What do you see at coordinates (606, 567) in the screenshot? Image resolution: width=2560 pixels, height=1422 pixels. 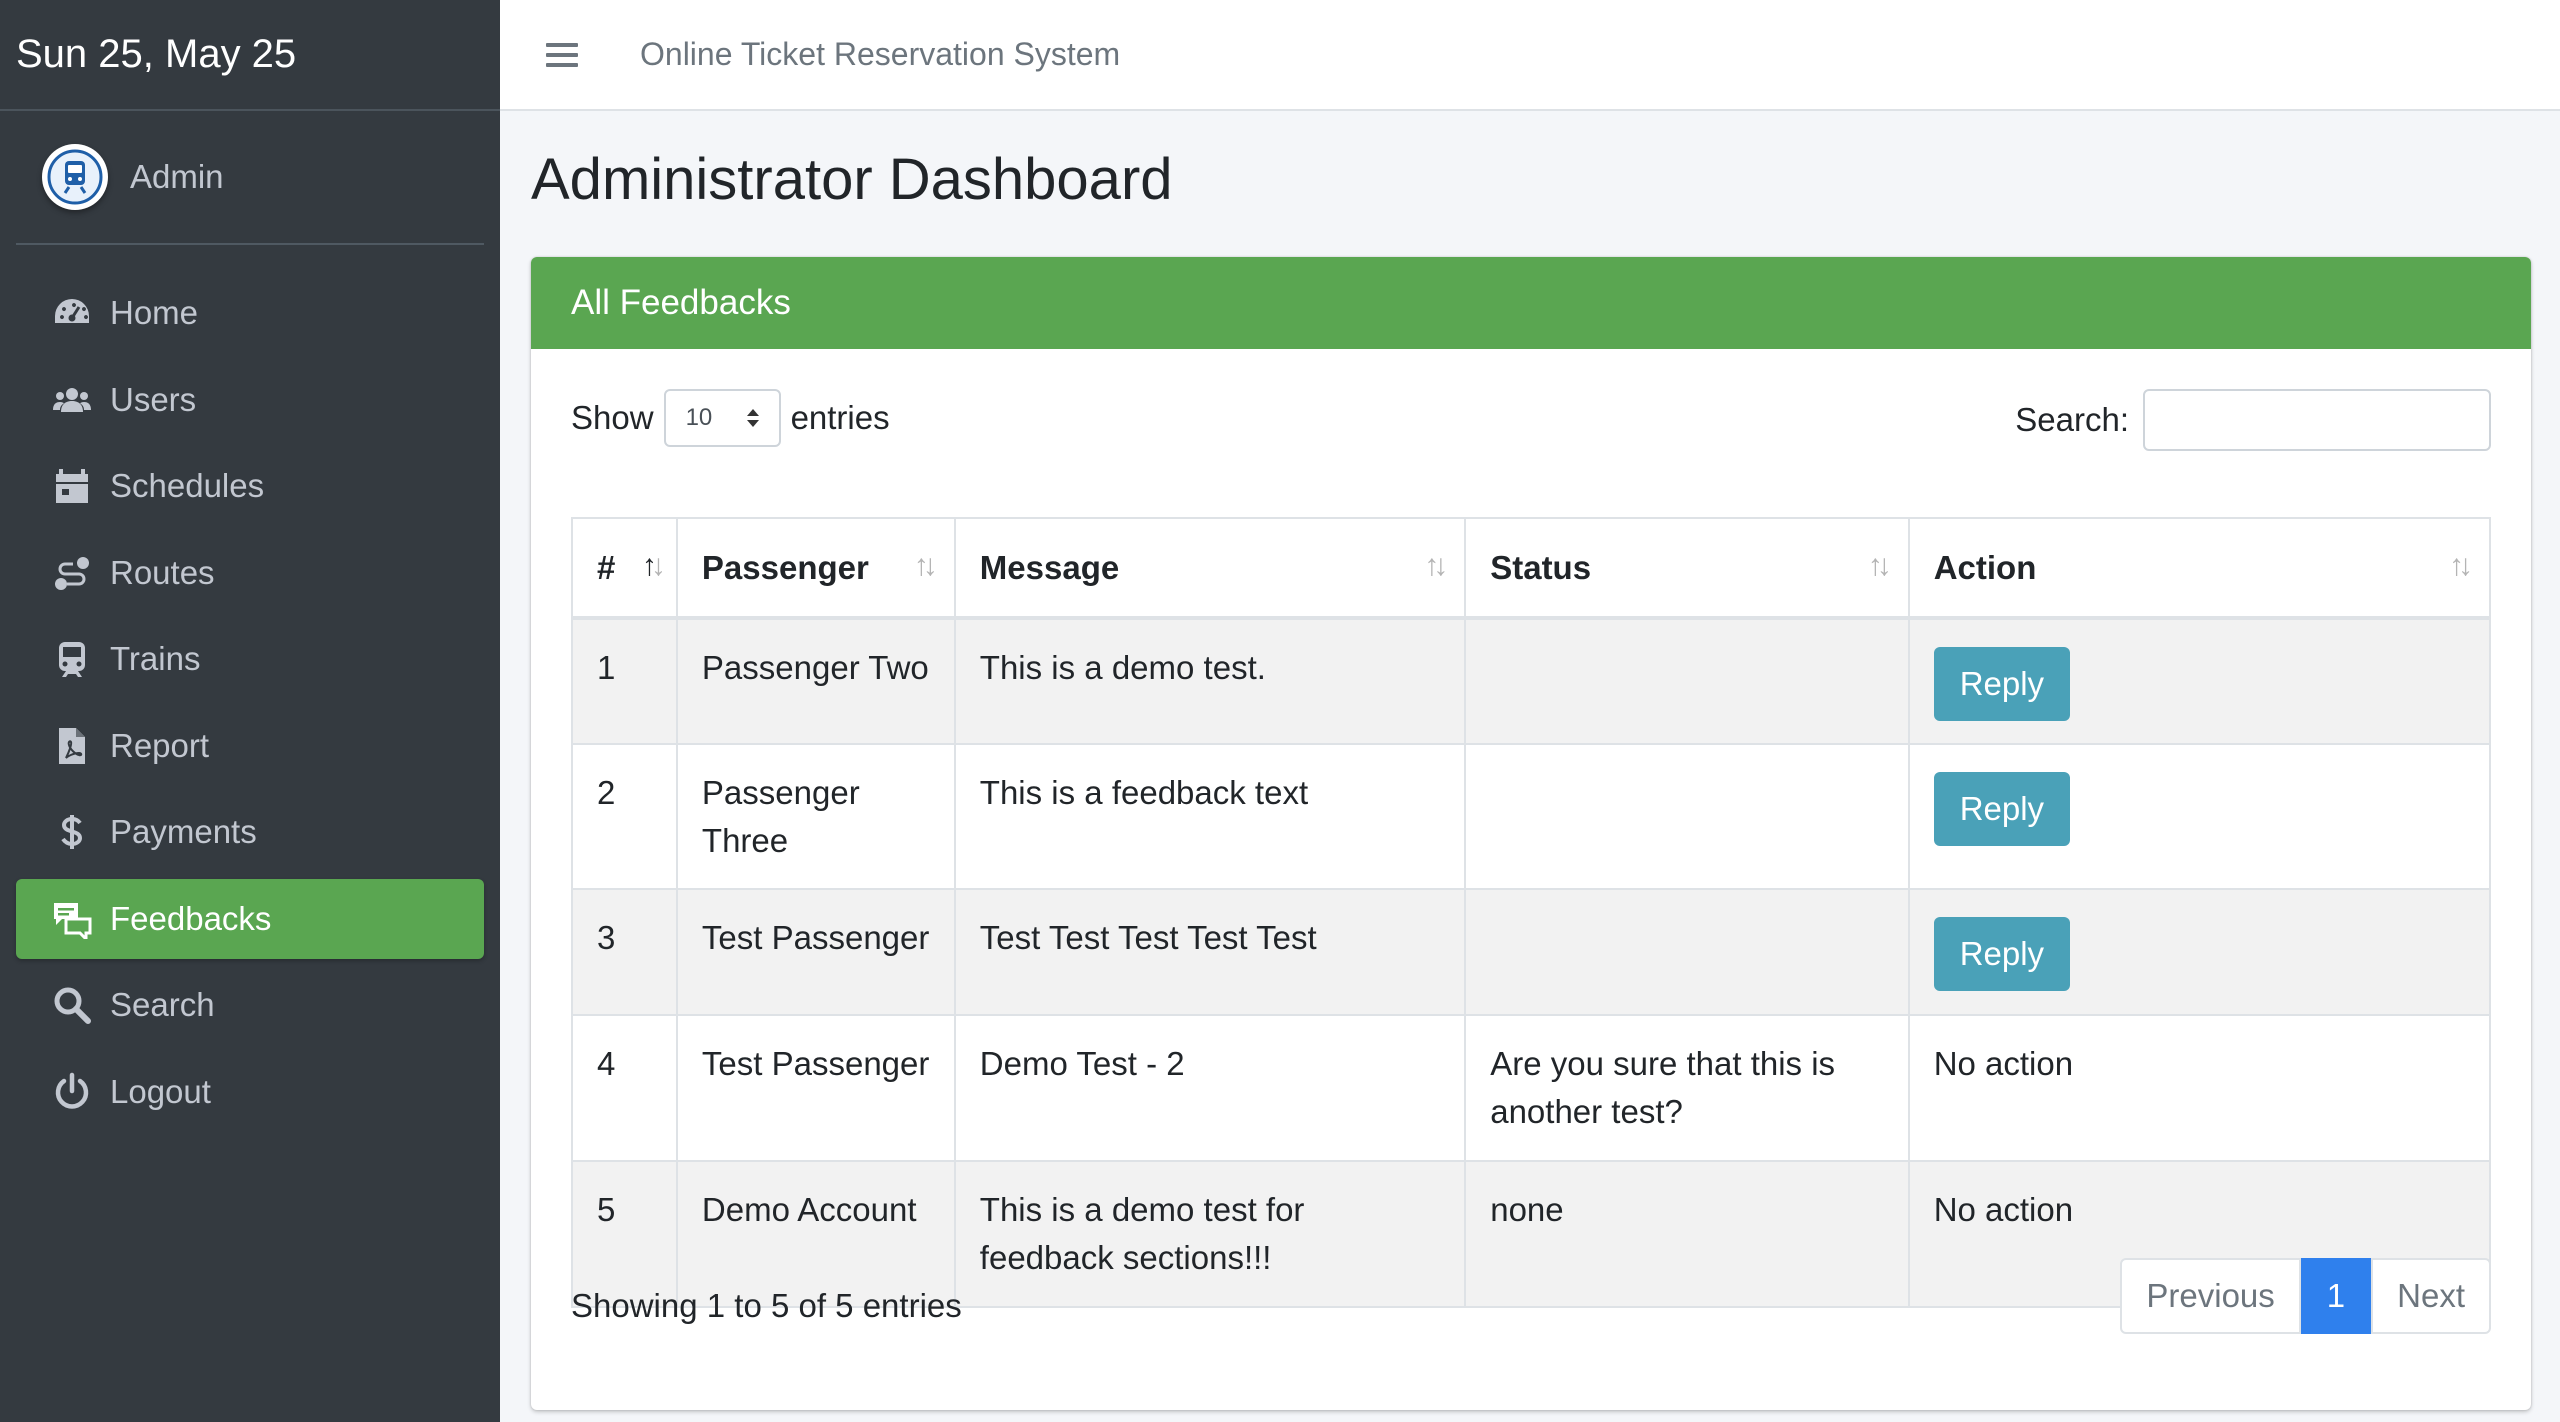 I see `column-header-label: #` at bounding box center [606, 567].